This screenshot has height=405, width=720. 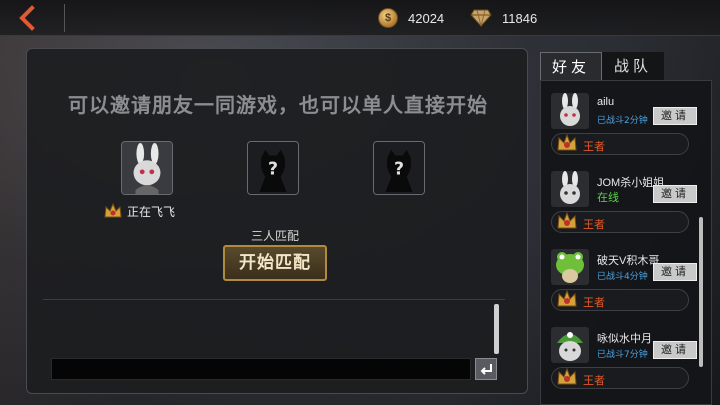 I want to click on coin-icon: $, so click(x=388, y=18).